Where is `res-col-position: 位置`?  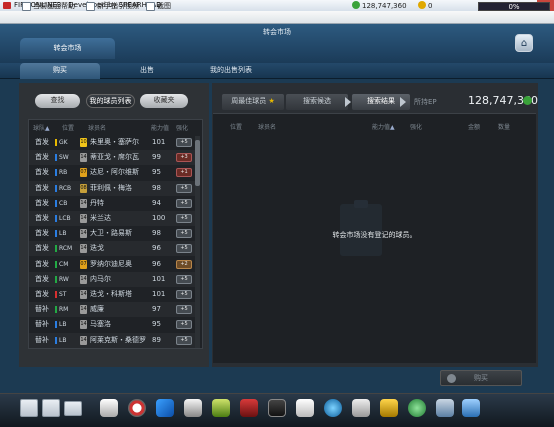 res-col-position: 位置 is located at coordinates (236, 126).